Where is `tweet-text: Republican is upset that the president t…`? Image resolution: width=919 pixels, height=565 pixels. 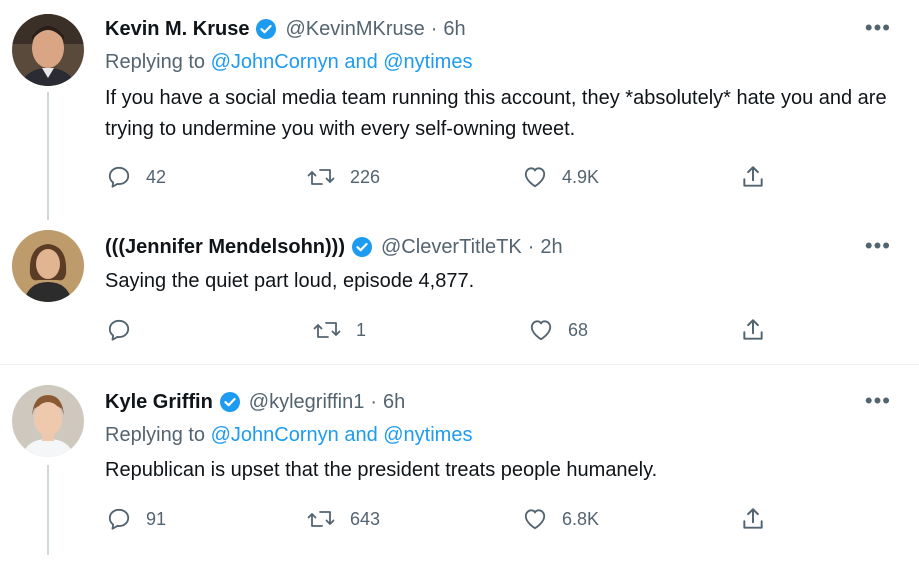 tweet-text: Republican is upset that the president t… is located at coordinates (381, 470).